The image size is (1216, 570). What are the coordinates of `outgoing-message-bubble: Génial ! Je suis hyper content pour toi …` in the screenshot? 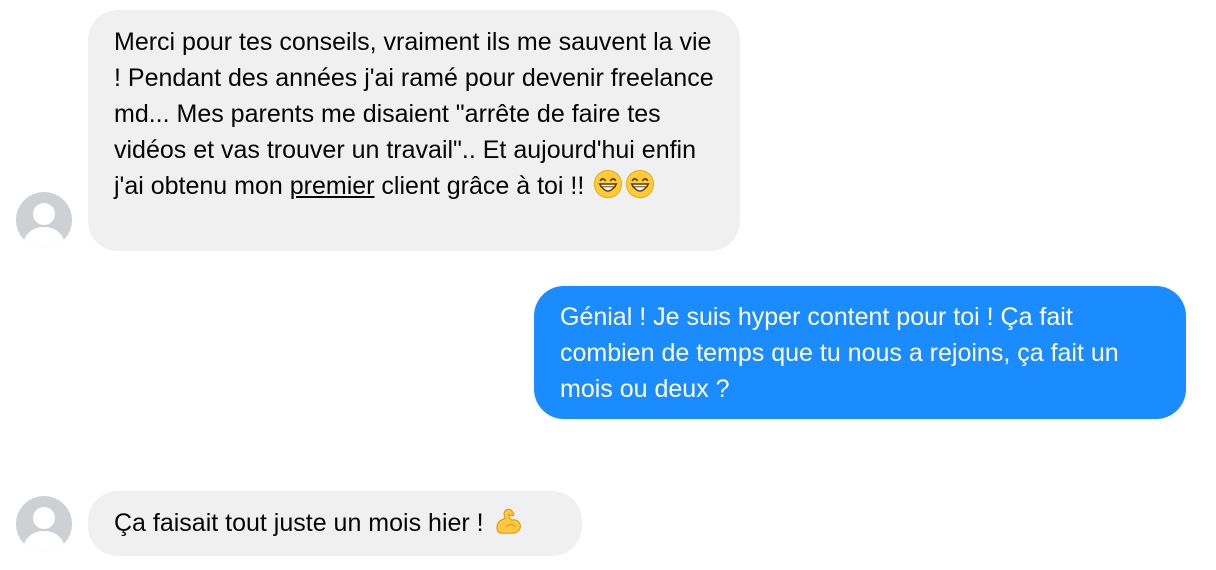 It's located at (860, 352).